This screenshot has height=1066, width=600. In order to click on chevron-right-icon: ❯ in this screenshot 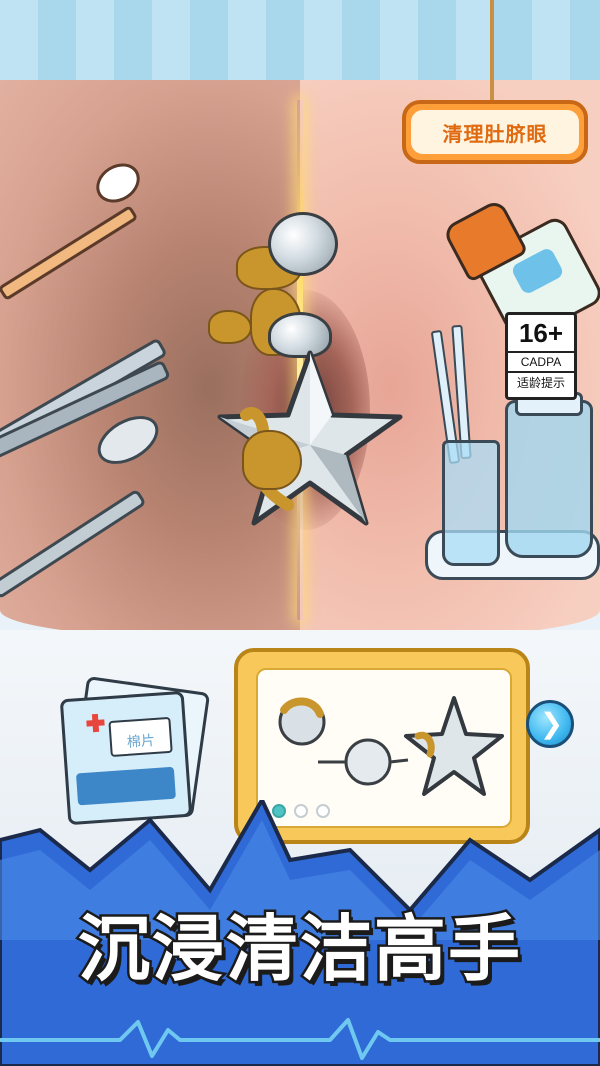, I will do `click(551, 723)`.